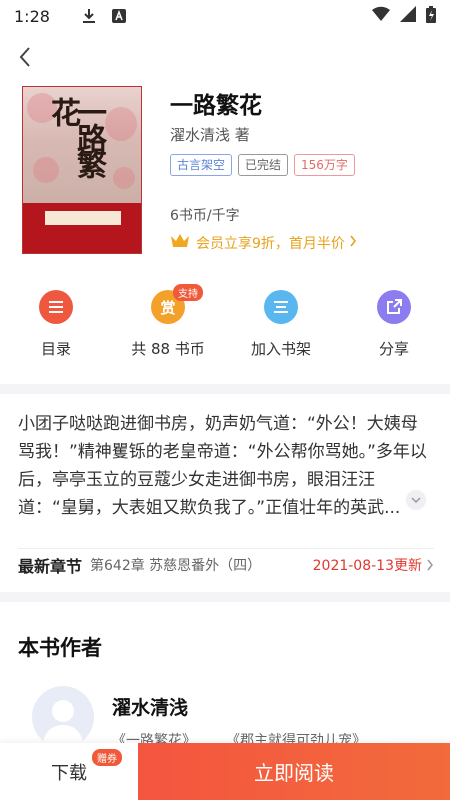 The height and width of the screenshot is (800, 450). What do you see at coordinates (180, 243) in the screenshot?
I see `crown-icon` at bounding box center [180, 243].